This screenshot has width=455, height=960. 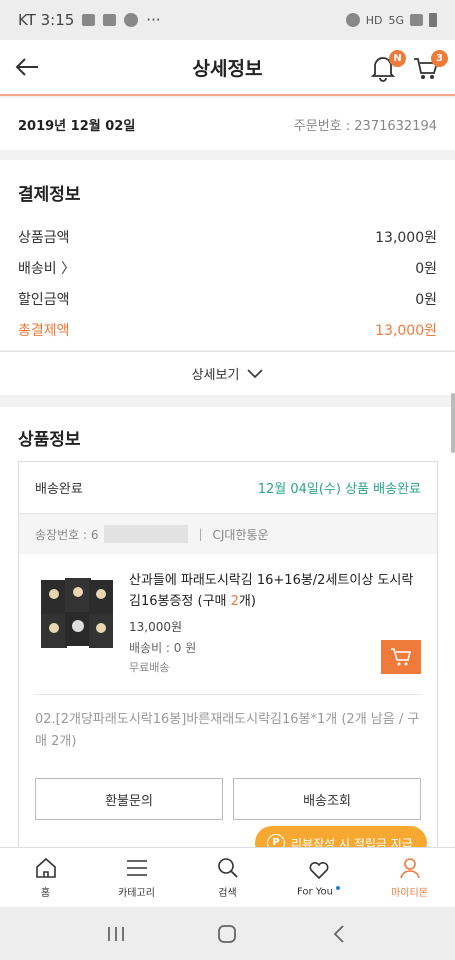 I want to click on recent-apps-icon, so click(x=115, y=933).